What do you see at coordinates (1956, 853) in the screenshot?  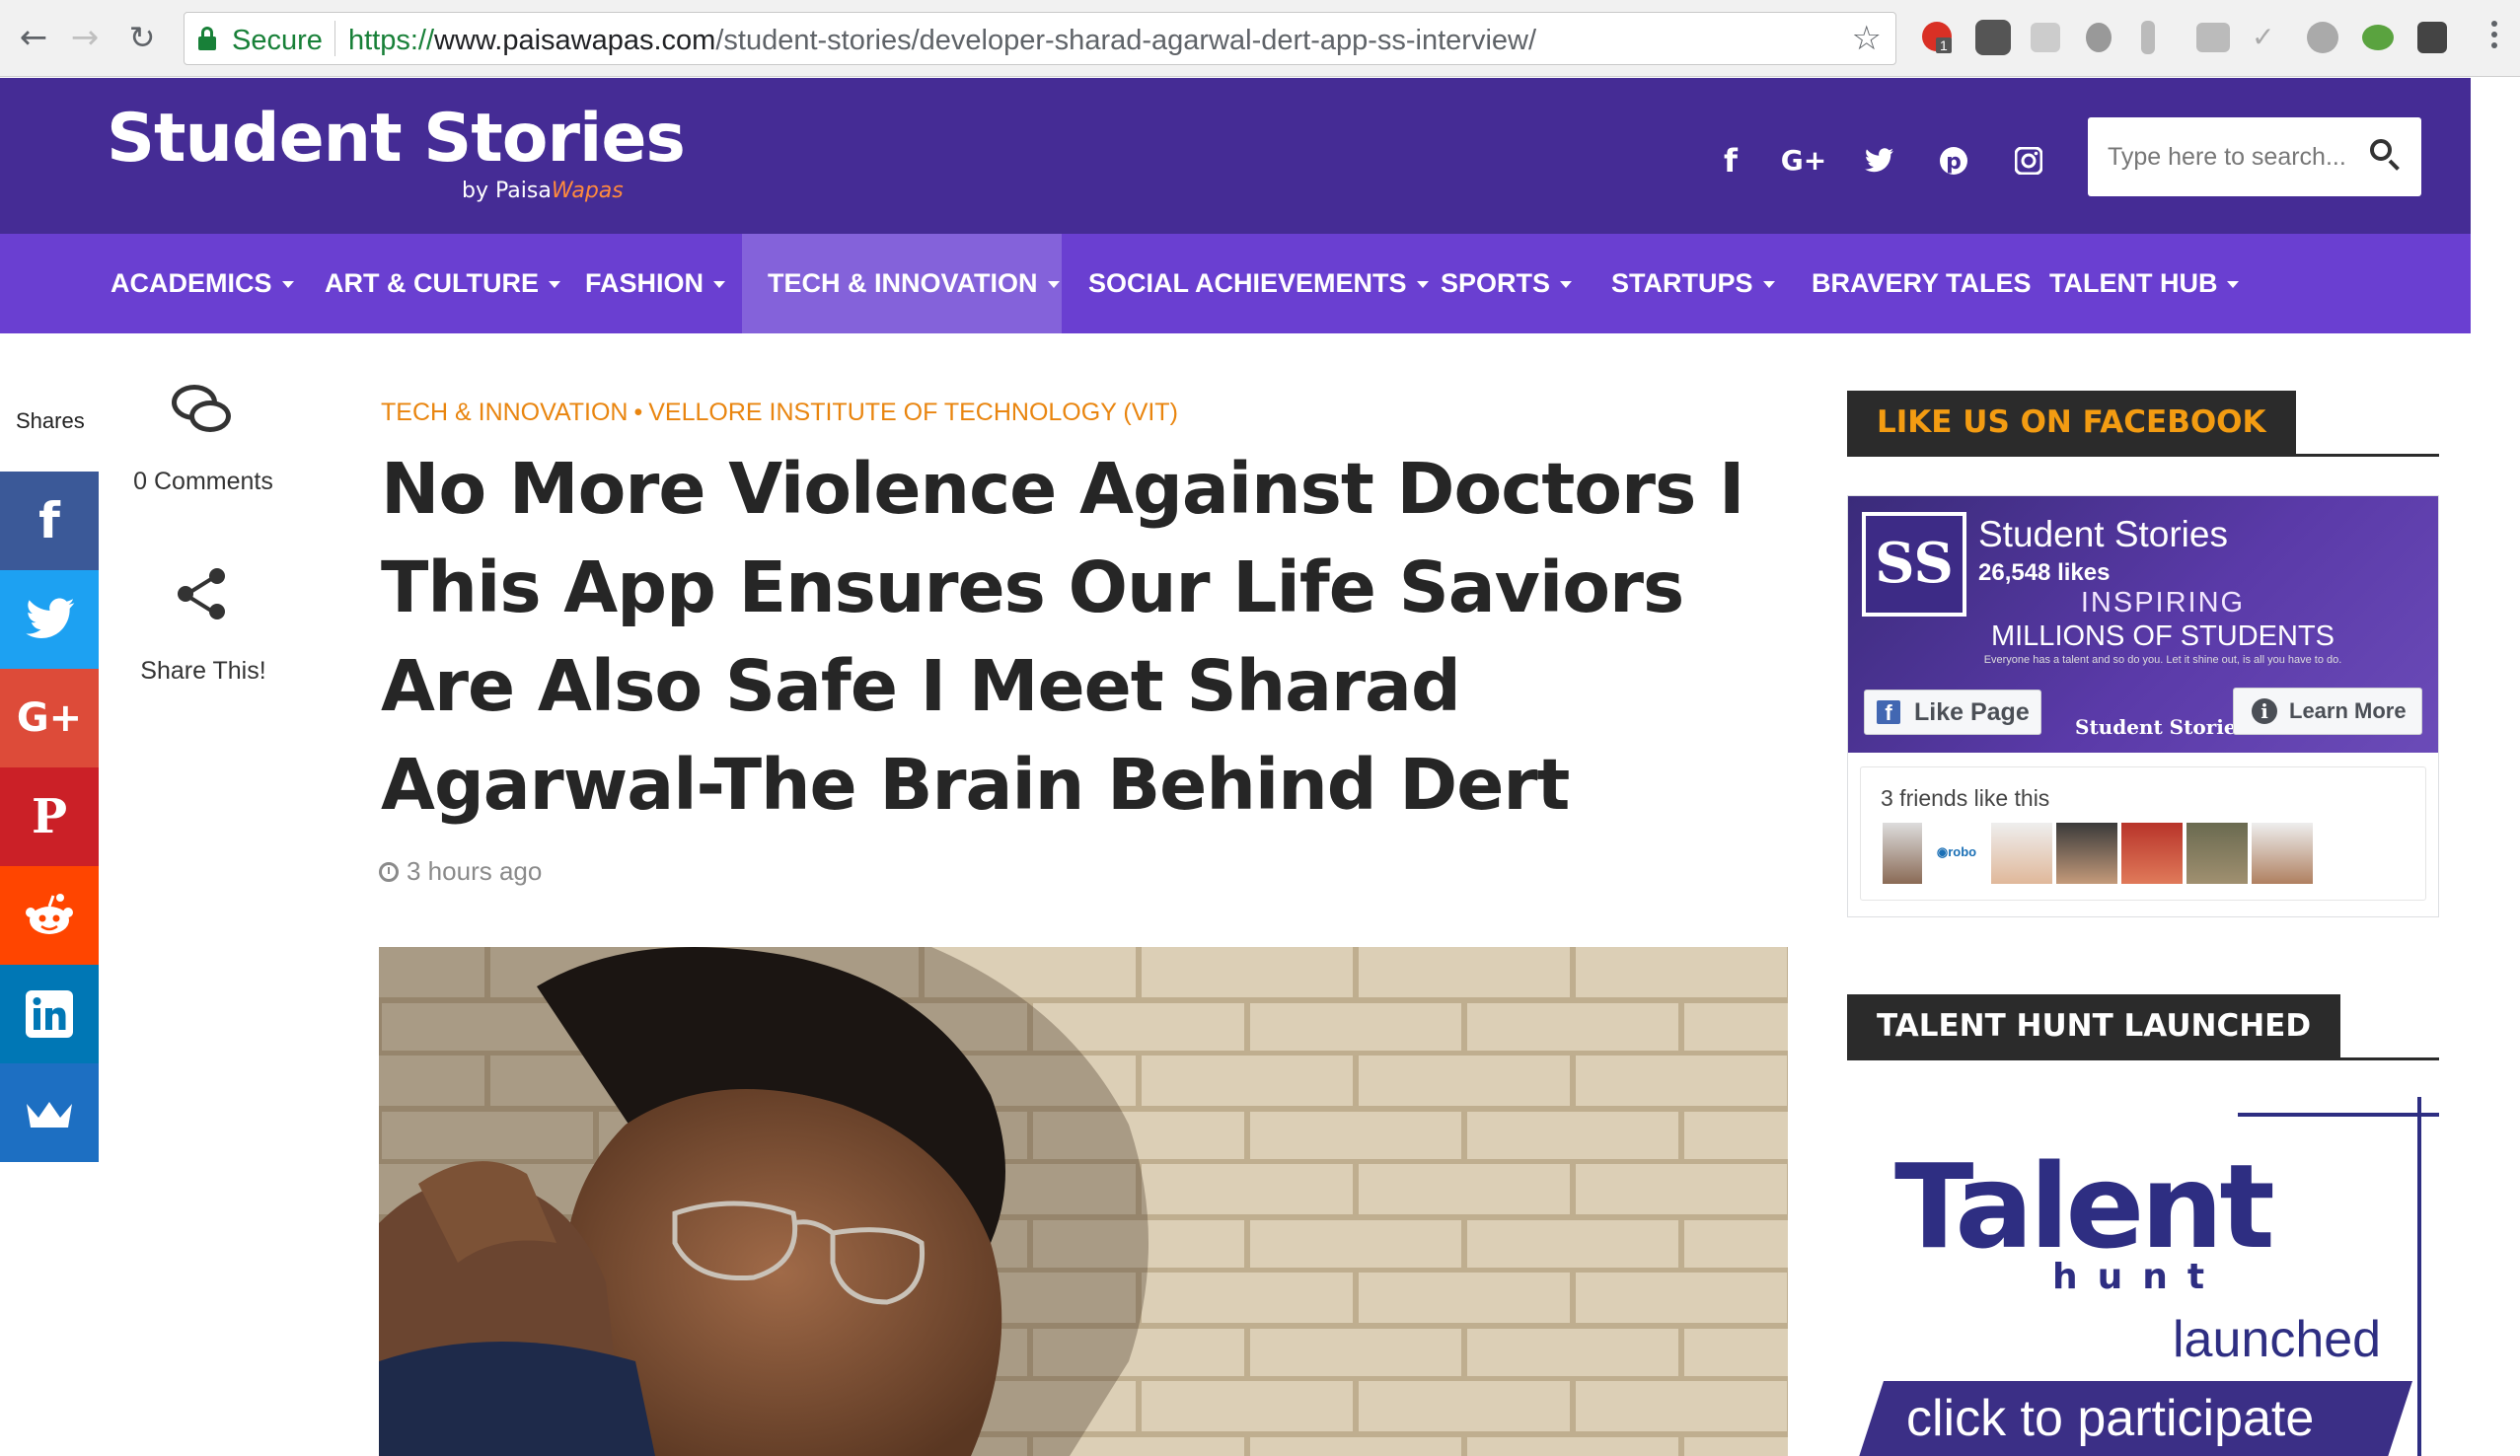 I see `friend-avatar-robo: ◉robo` at bounding box center [1956, 853].